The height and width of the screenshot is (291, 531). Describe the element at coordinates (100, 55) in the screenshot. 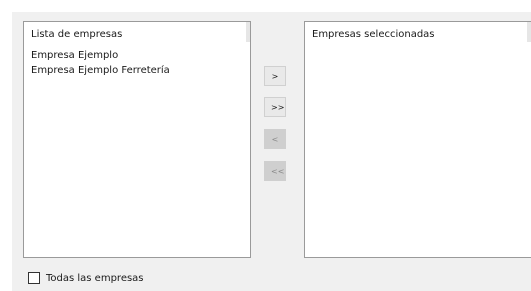

I see `list-item: Empresa Ejemplo` at that location.